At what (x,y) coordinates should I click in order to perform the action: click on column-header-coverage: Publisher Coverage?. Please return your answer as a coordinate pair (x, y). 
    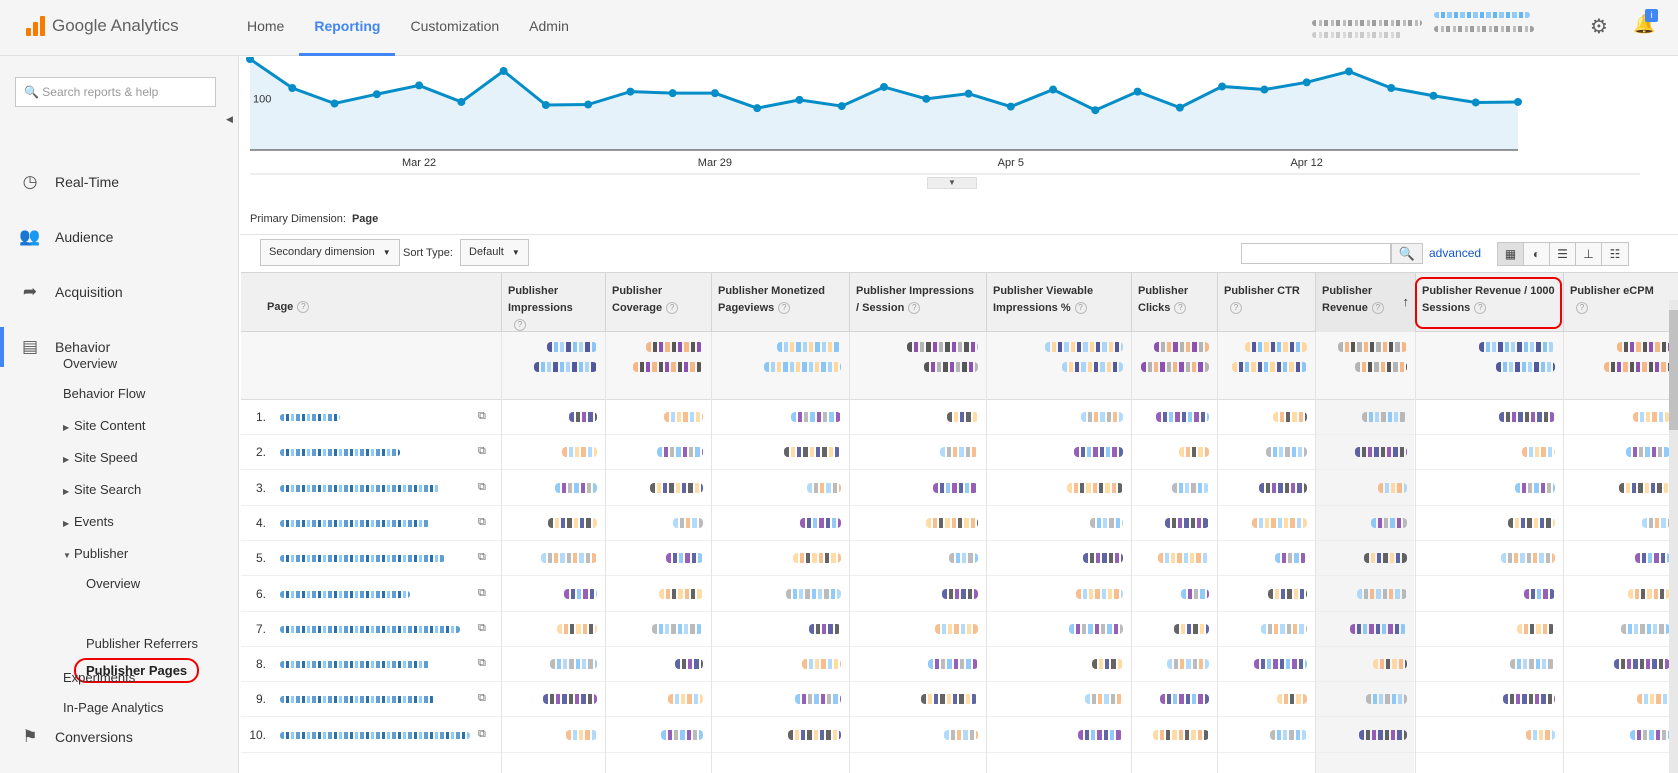
    Looking at the image, I should click on (658, 302).